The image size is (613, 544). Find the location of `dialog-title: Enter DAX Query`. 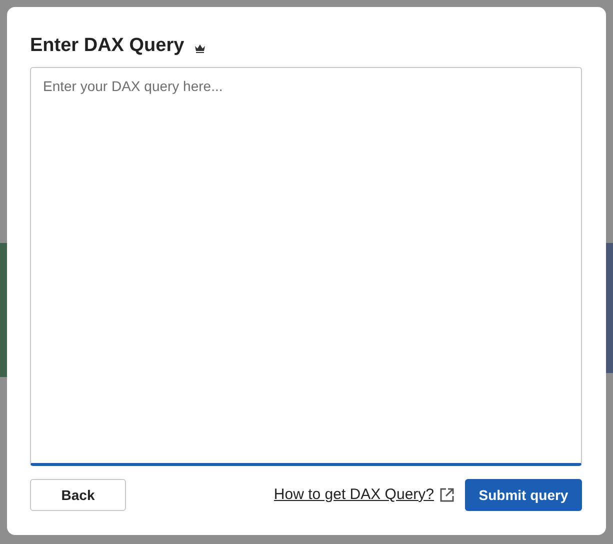

dialog-title: Enter DAX Query is located at coordinates (107, 46).